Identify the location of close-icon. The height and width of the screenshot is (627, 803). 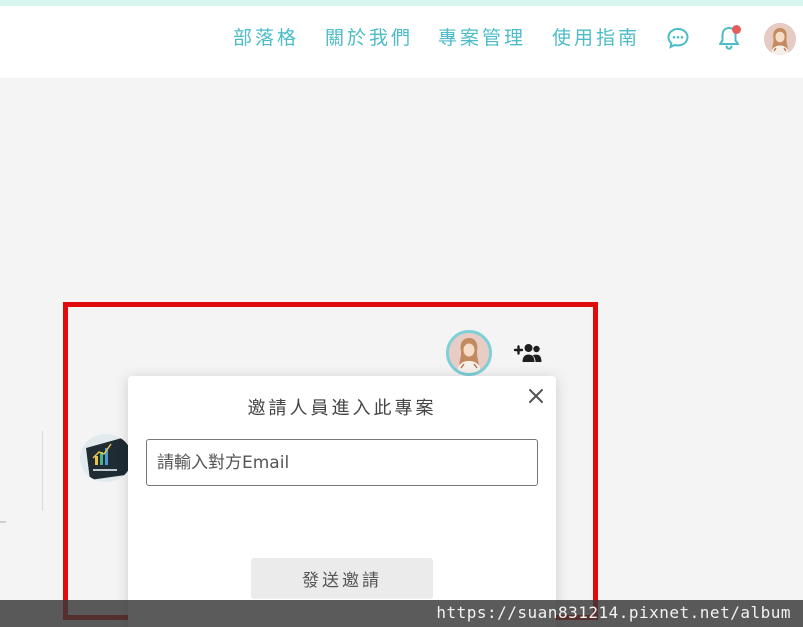
(536, 396).